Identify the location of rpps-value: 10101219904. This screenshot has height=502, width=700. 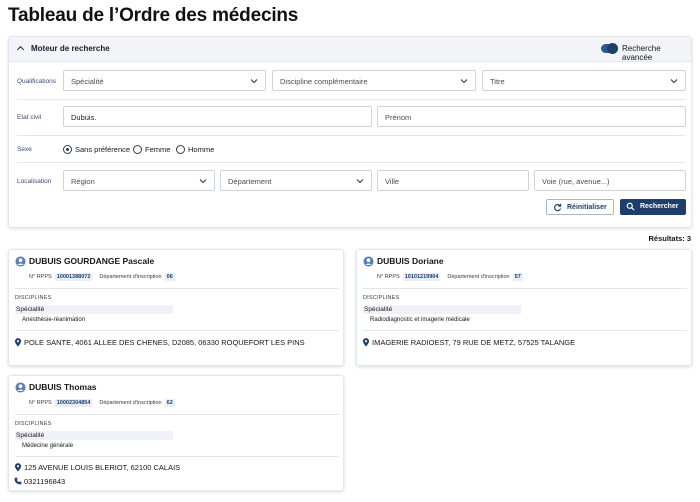
(421, 277).